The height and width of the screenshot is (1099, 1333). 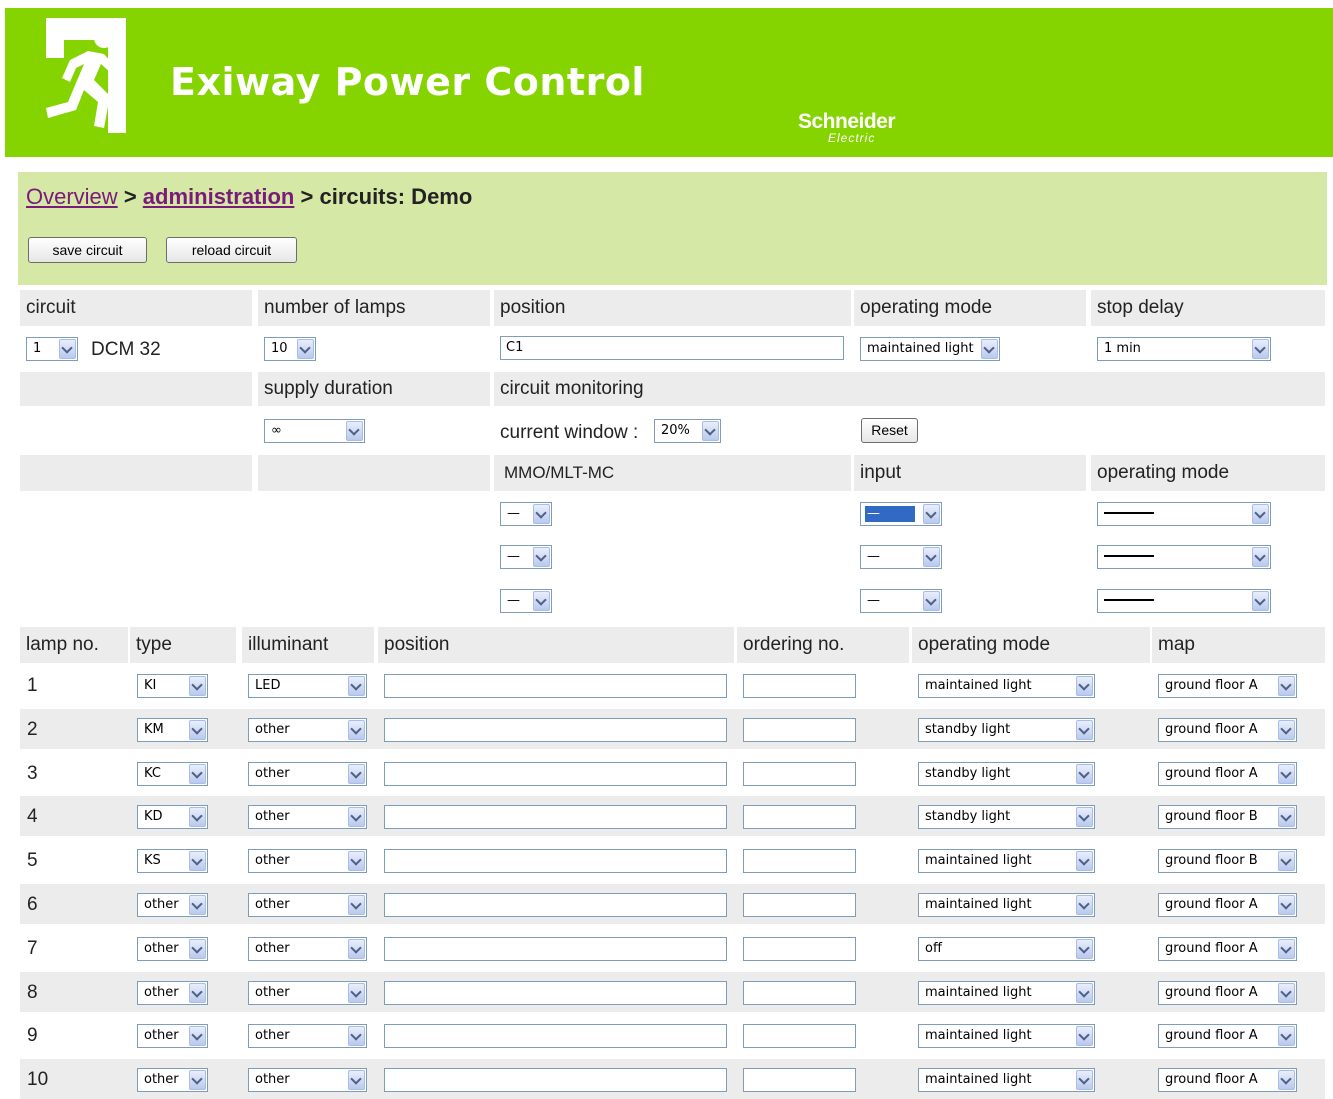 What do you see at coordinates (687, 431) in the screenshot?
I see `current-window-select: 20%` at bounding box center [687, 431].